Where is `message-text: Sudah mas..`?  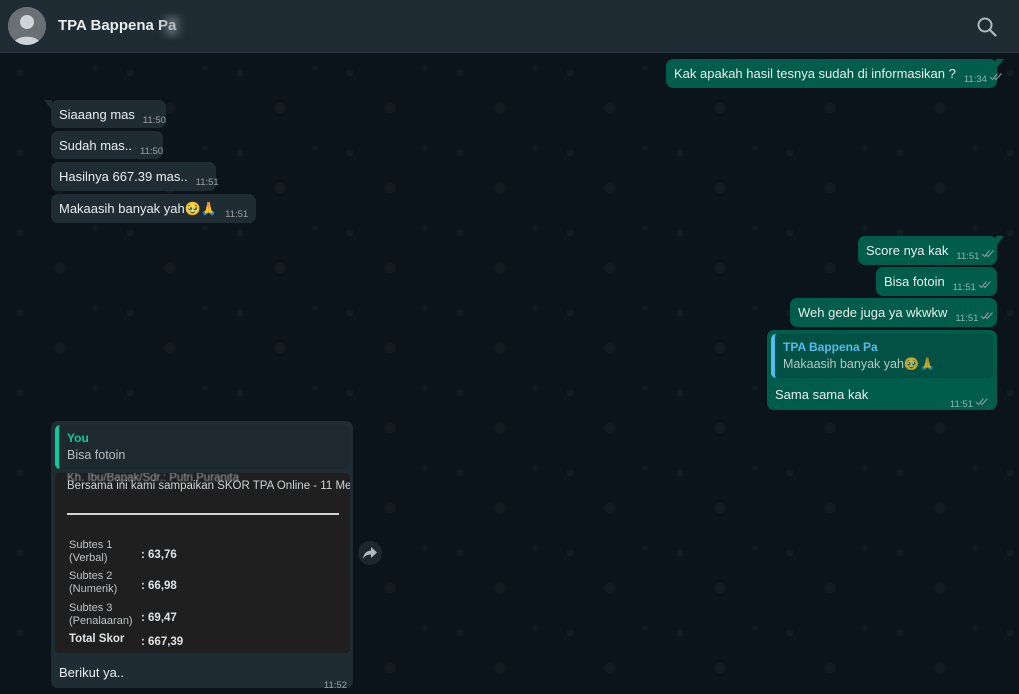
message-text: Sudah mas.. is located at coordinates (95, 145).